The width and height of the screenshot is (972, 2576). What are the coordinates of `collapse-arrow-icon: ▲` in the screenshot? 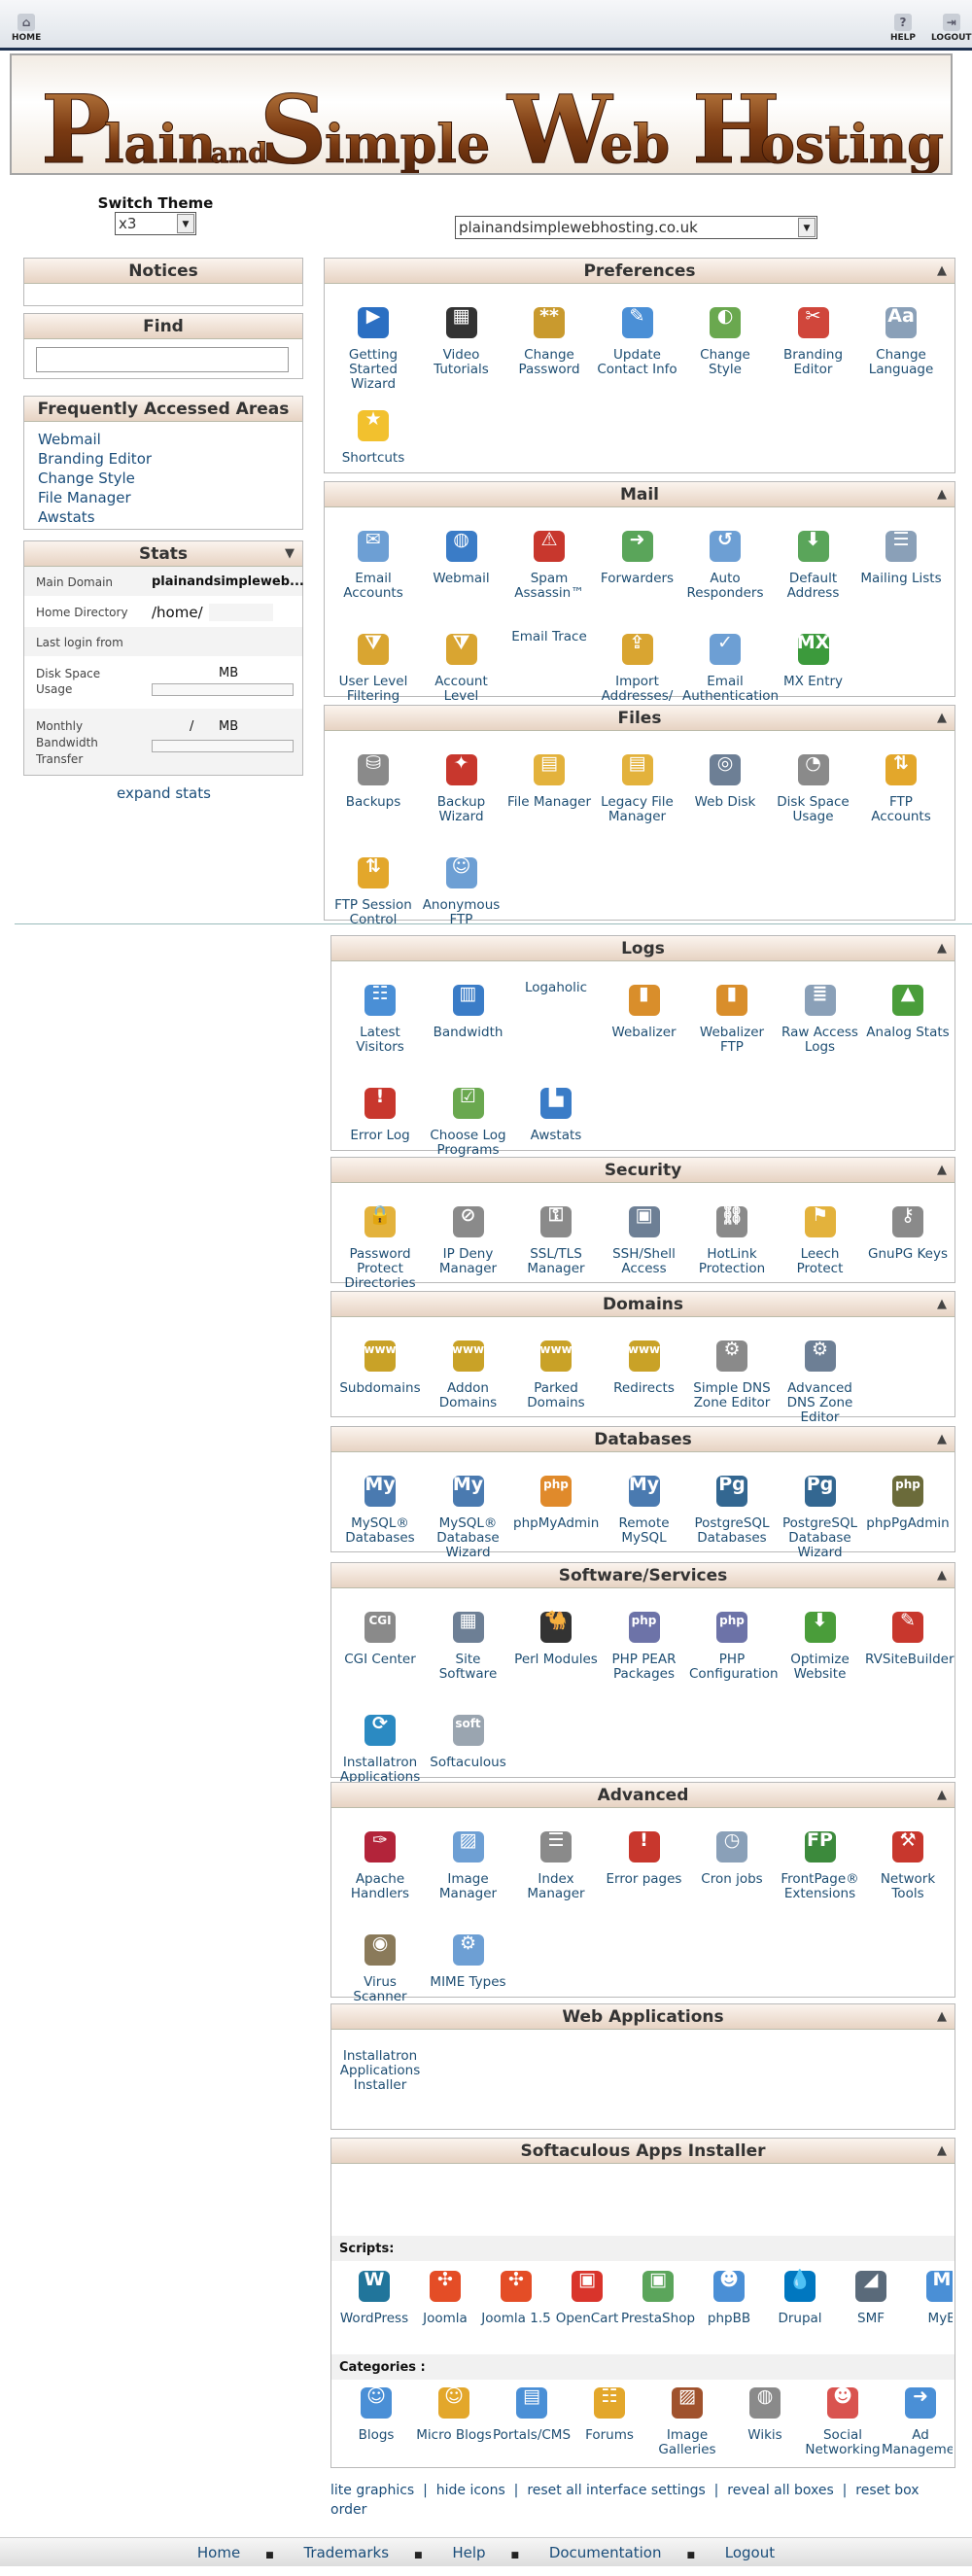 It's located at (942, 2151).